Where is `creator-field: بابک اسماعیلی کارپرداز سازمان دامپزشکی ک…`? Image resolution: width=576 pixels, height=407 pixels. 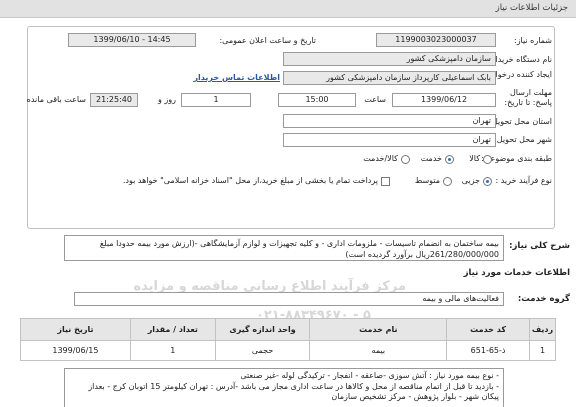
creator-field: بابک اسماعیلی کارپرداز سازمان دامپزشکی ک… is located at coordinates (389, 78).